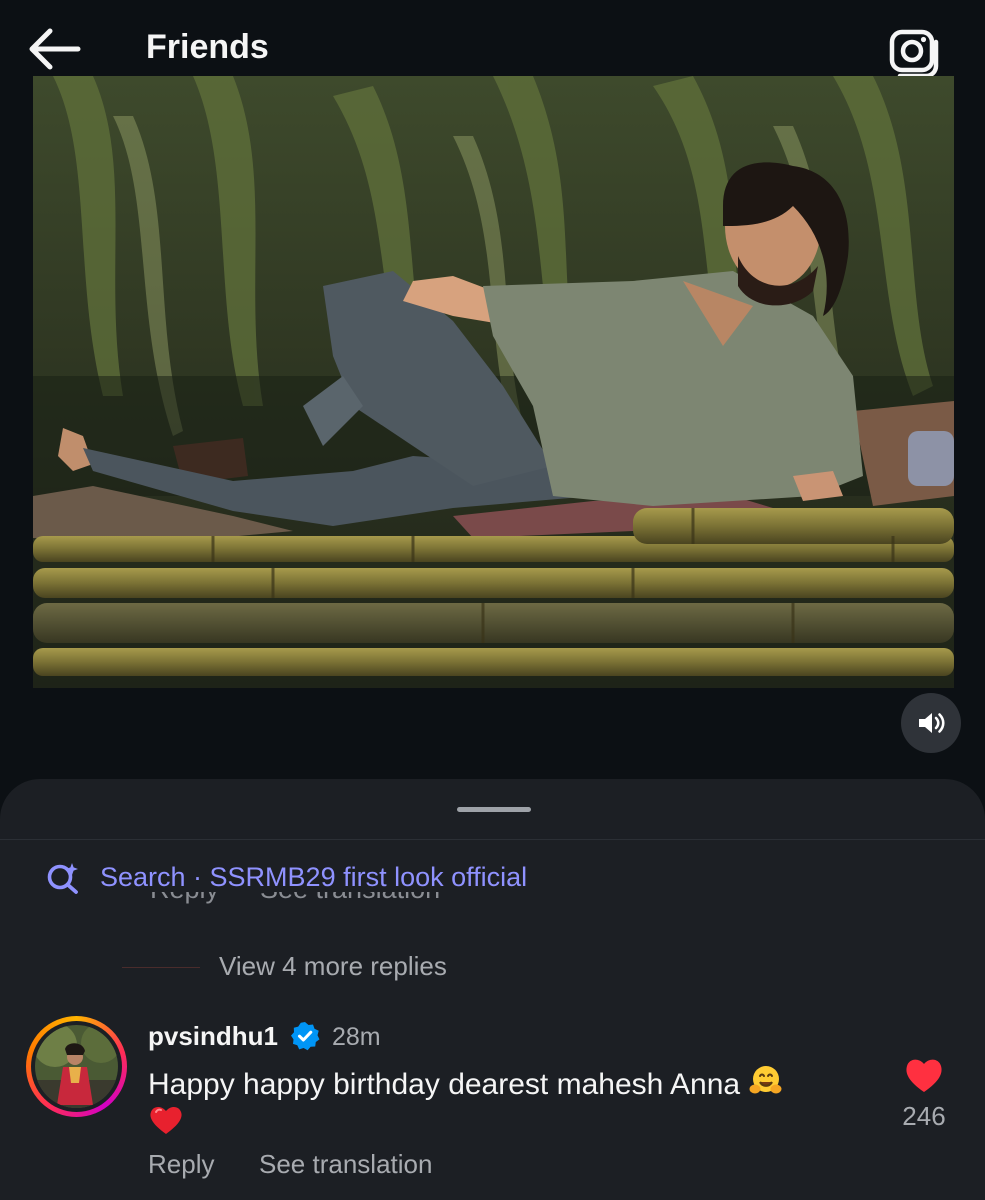 The image size is (985, 1200). What do you see at coordinates (62, 878) in the screenshot?
I see `search-sparkle-icon` at bounding box center [62, 878].